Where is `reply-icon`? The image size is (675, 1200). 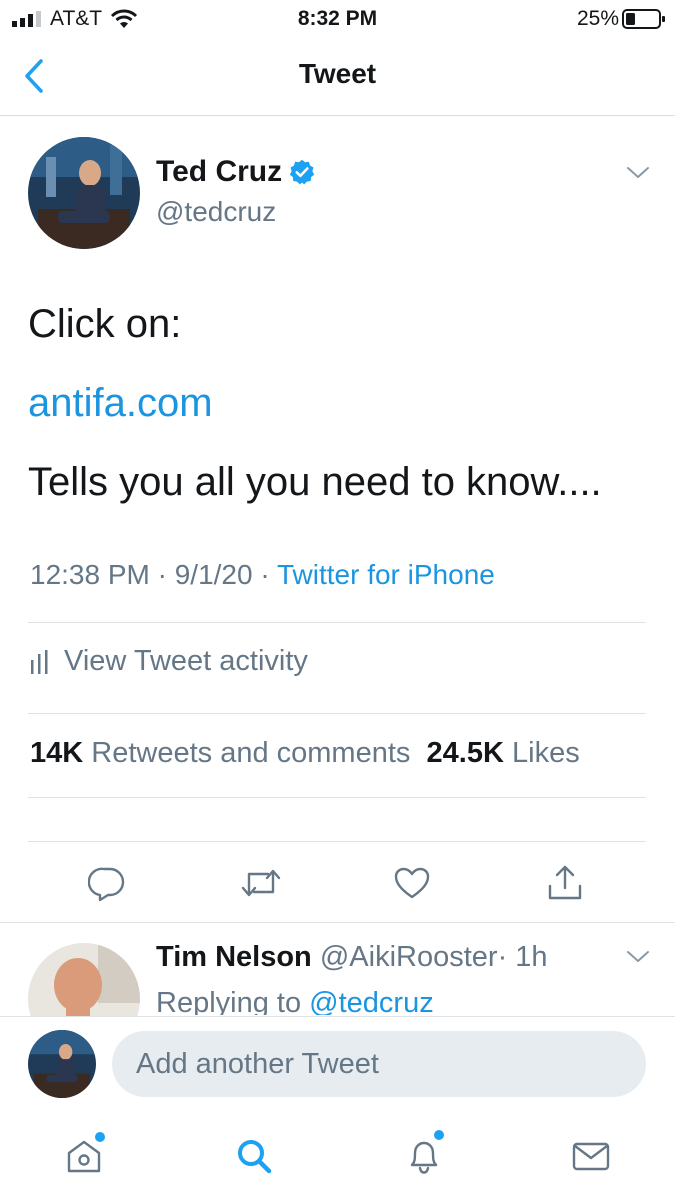 reply-icon is located at coordinates (106, 884).